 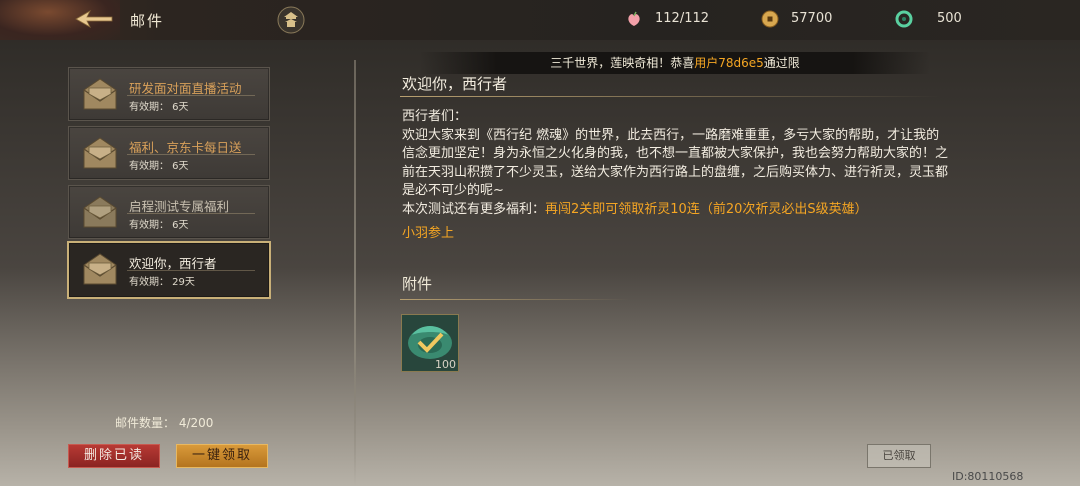 What do you see at coordinates (445, 364) in the screenshot?
I see `attachment-quantity: 100` at bounding box center [445, 364].